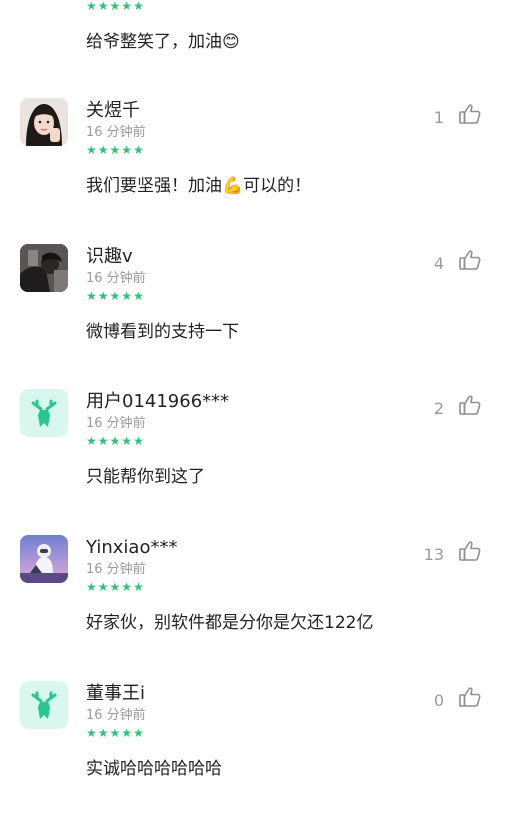 Image resolution: width=512 pixels, height=827 pixels. What do you see at coordinates (438, 700) in the screenshot?
I see `like-count: 0` at bounding box center [438, 700].